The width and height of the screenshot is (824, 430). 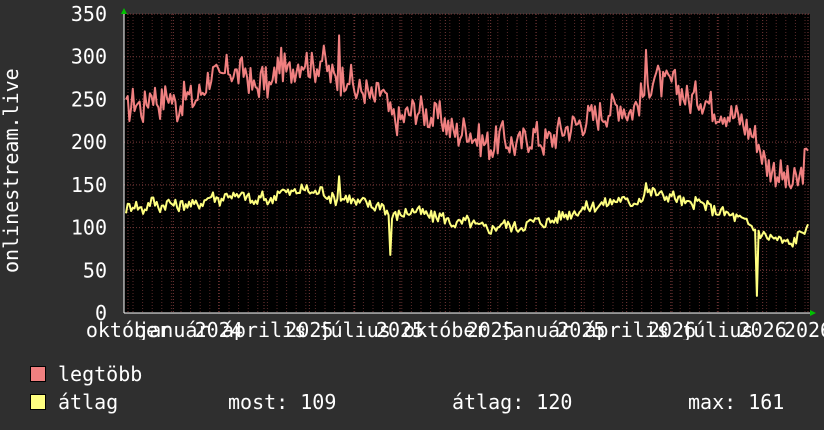 What do you see at coordinates (38, 374) in the screenshot?
I see `legend-swatch-max` at bounding box center [38, 374].